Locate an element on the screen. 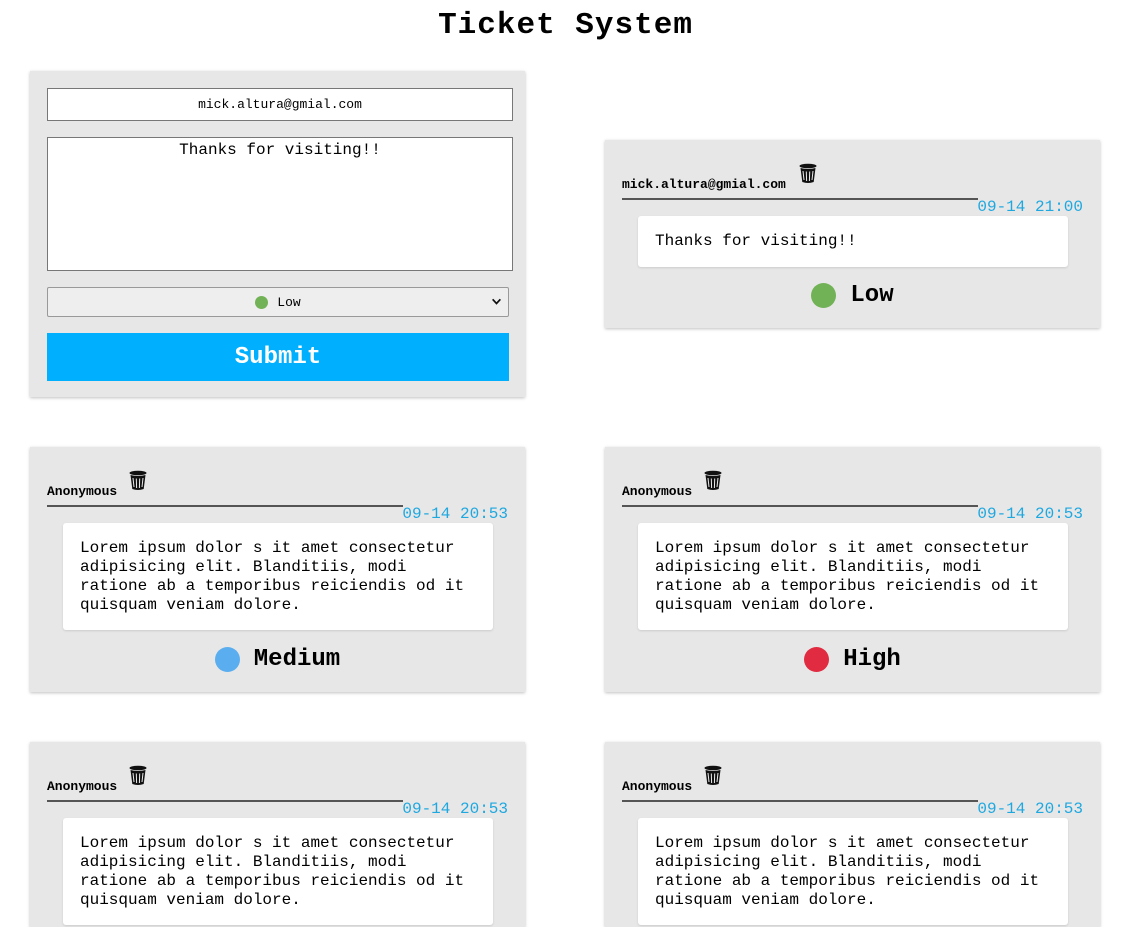  chevron-down-icon is located at coordinates (496, 301).